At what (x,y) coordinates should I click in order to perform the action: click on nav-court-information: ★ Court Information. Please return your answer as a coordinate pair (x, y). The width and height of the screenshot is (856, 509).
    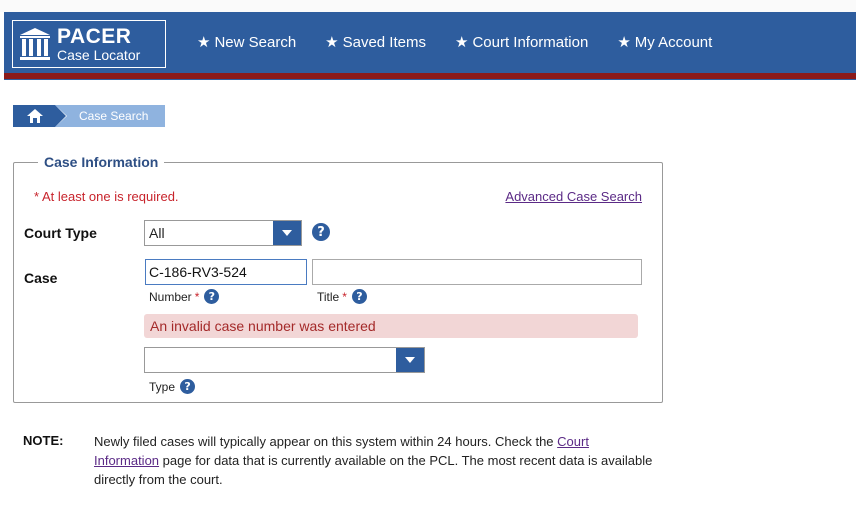
    Looking at the image, I should click on (521, 42).